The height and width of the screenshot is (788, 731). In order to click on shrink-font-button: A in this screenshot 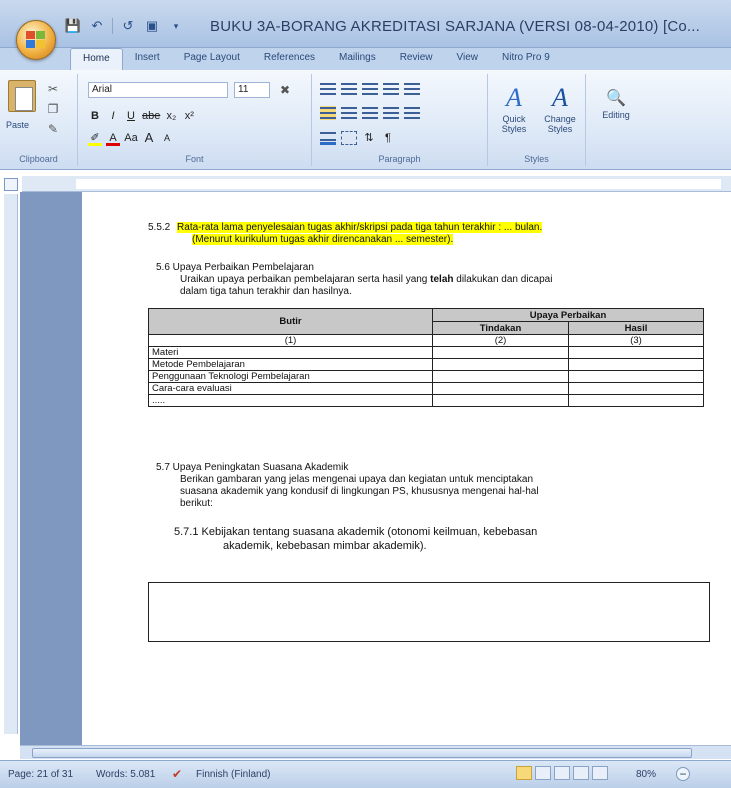, I will do `click(167, 138)`.